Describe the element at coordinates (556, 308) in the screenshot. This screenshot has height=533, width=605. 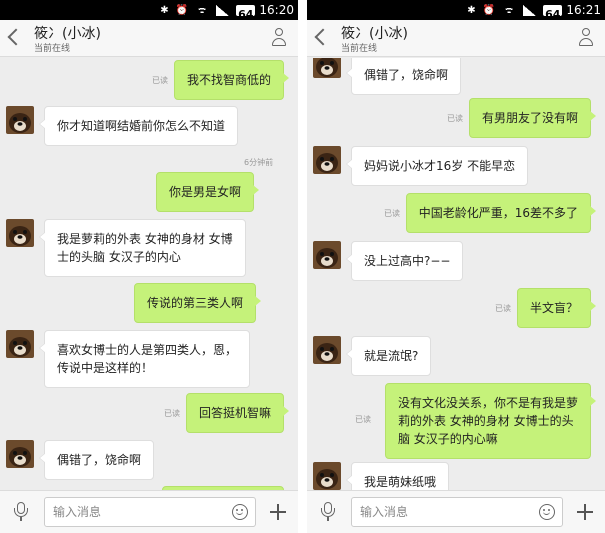
I see `message-bubble-outgoing: 半文盲？` at that location.